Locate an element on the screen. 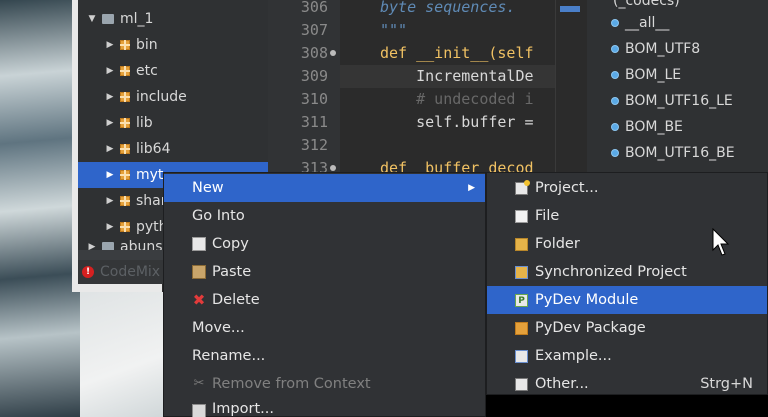 Image resolution: width=768 pixels, height=417 pixels. tree-item-label: myt is located at coordinates (150, 175).